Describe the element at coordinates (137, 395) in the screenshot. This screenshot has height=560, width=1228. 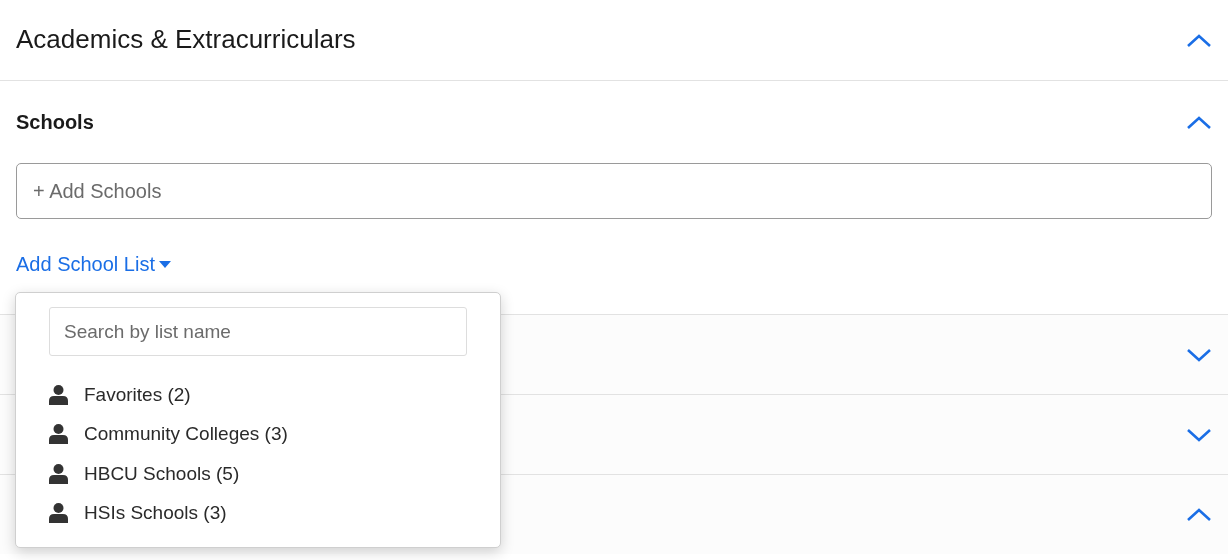
I see `school-list-item: Favorites (2)` at that location.